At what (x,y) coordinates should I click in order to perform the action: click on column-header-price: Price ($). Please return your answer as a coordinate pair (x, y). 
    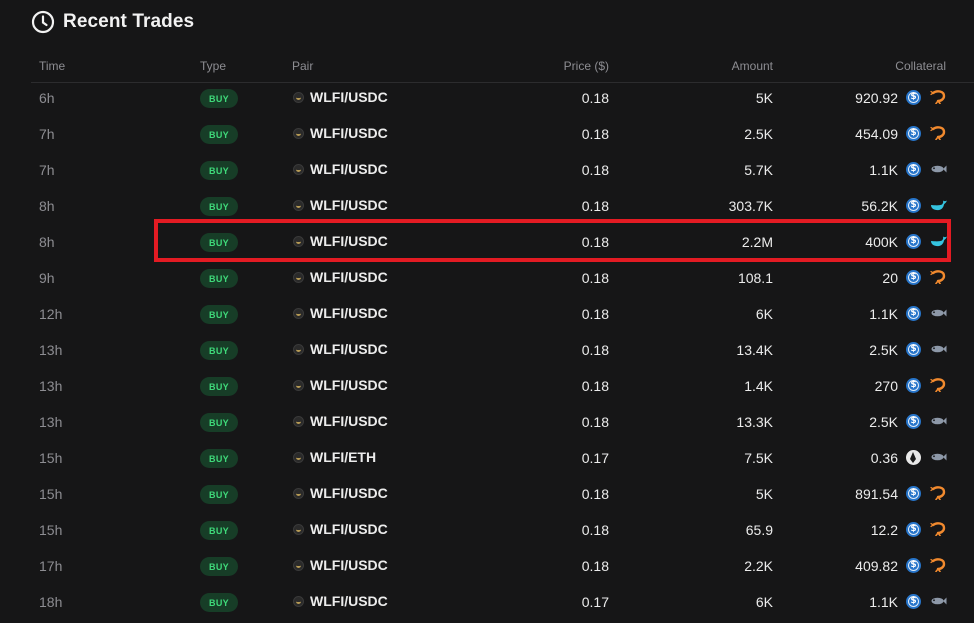
    Looking at the image, I should click on (586, 66).